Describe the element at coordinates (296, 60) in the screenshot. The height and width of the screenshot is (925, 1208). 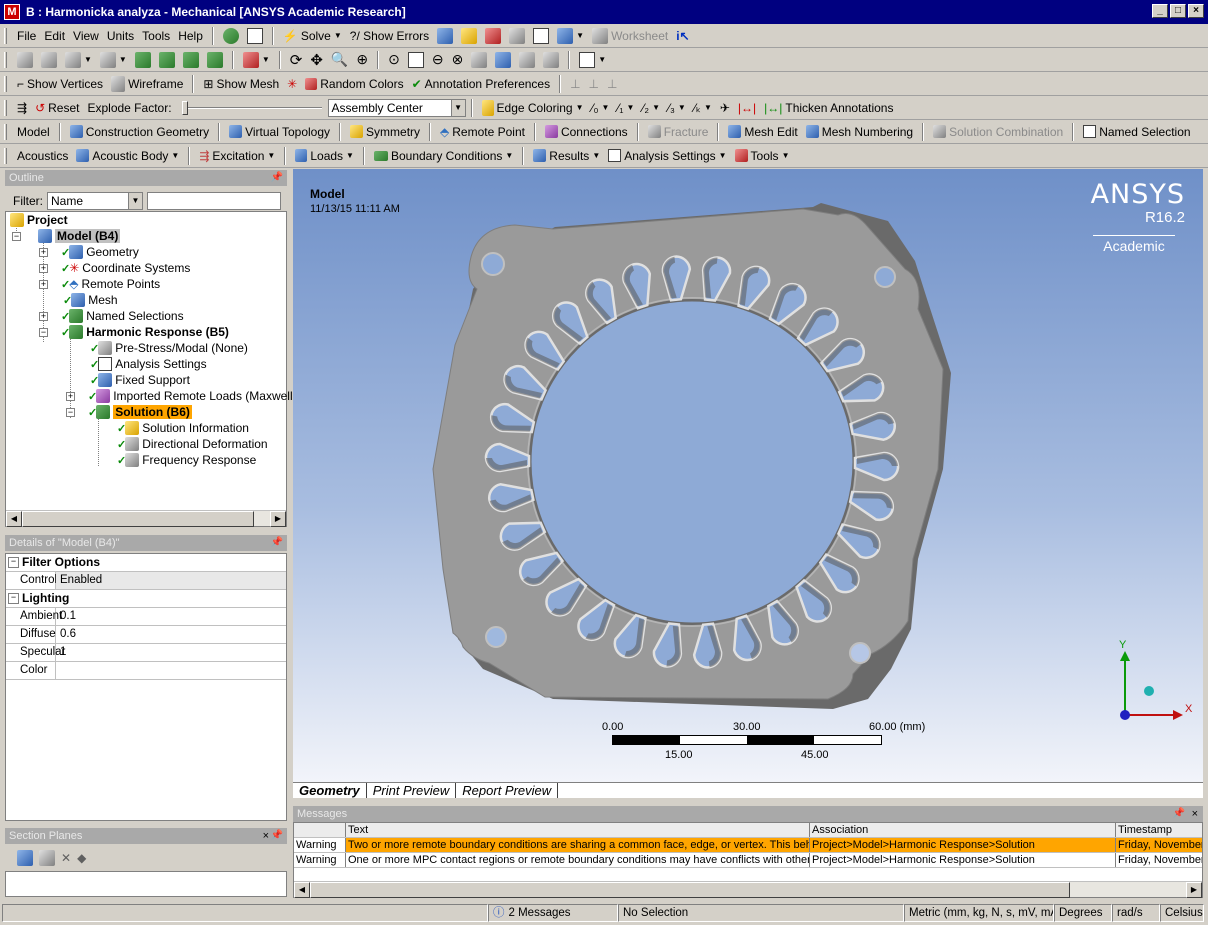
I see `rotate-button: ⟳` at that location.